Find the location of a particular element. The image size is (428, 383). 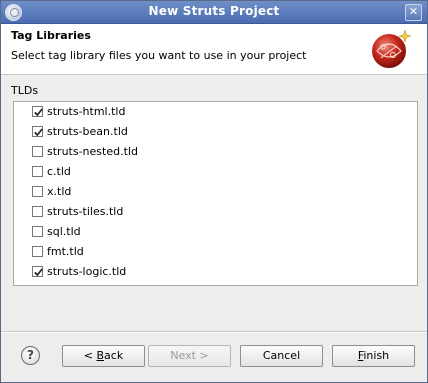

tld-item-label: fmt.tld is located at coordinates (65, 251).